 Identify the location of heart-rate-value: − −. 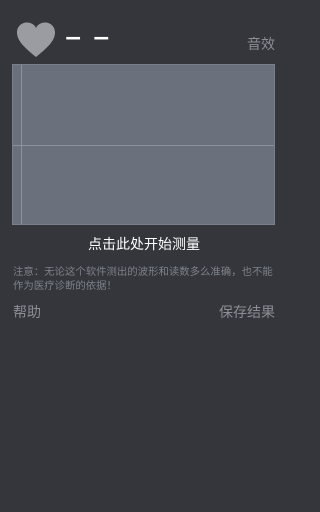
(88, 38).